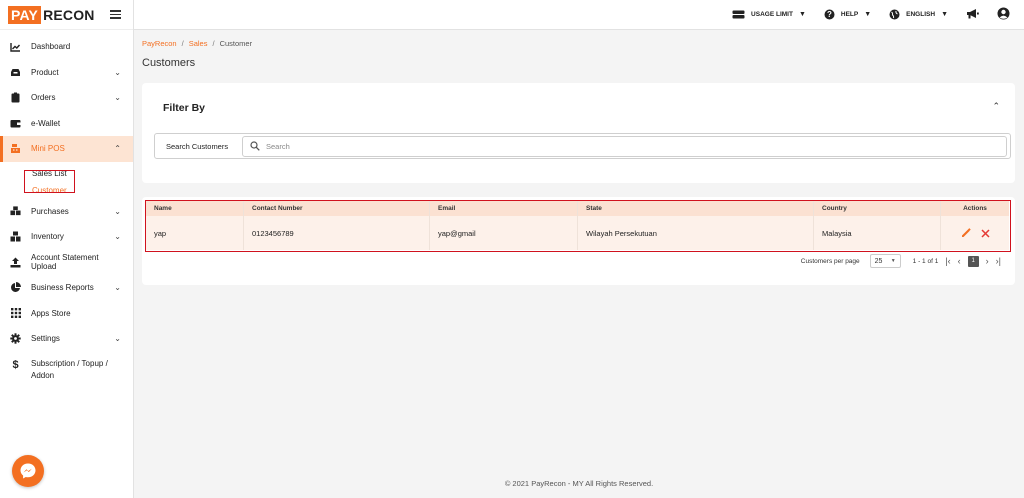 This screenshot has height=498, width=1024. Describe the element at coordinates (48, 149) in the screenshot. I see `sidebar-item-label: Mini POS` at that location.